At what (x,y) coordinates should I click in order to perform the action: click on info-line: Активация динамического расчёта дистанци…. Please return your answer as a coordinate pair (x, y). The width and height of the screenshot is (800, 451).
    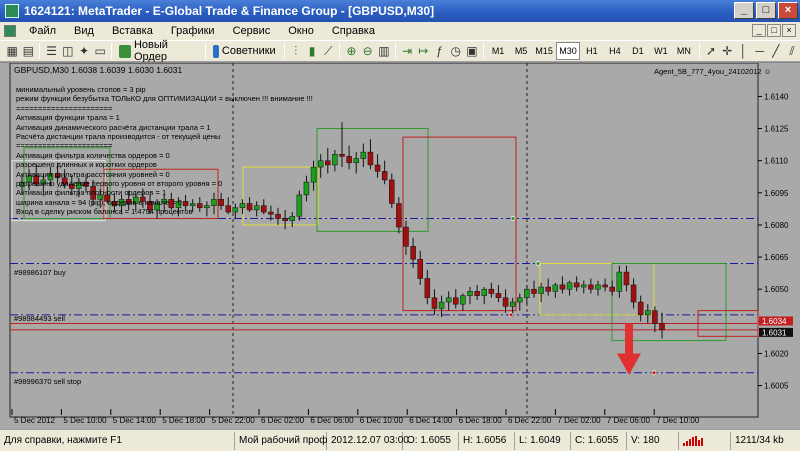
    Looking at the image, I should click on (113, 127).